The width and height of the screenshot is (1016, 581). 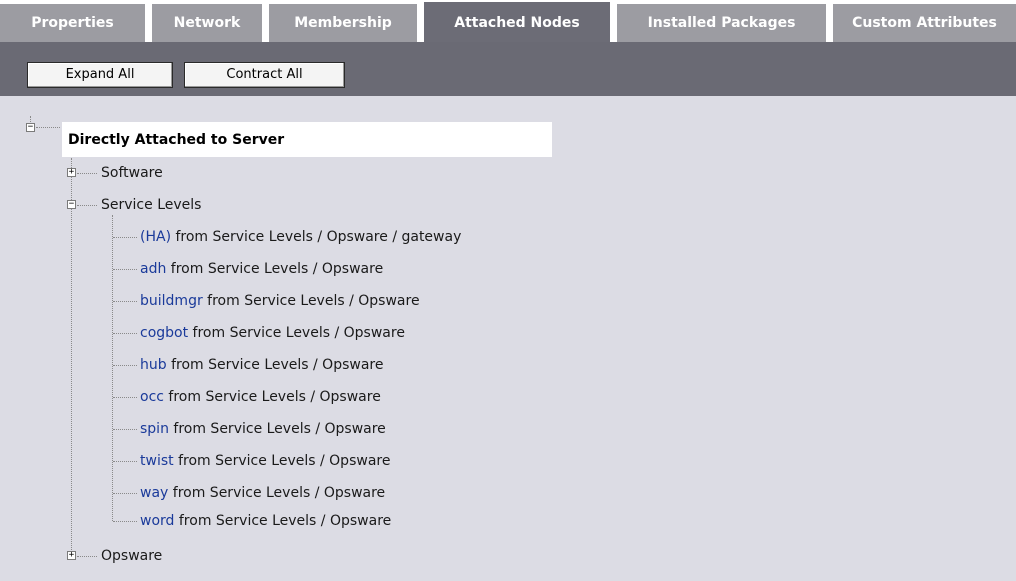 I want to click on list-item: spin from Service Levels / Opsware, so click(x=263, y=429).